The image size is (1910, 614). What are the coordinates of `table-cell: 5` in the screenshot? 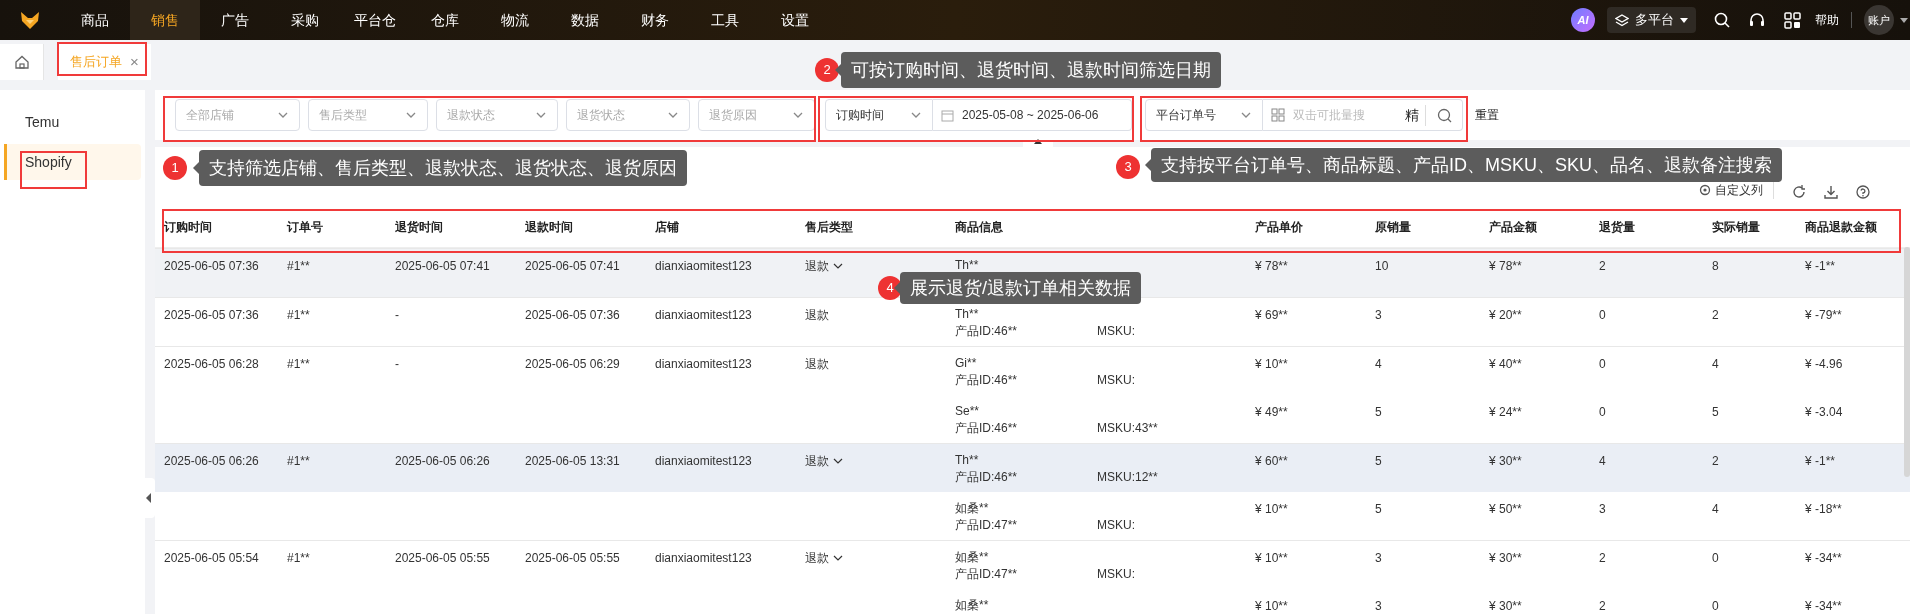 It's located at (1378, 461).